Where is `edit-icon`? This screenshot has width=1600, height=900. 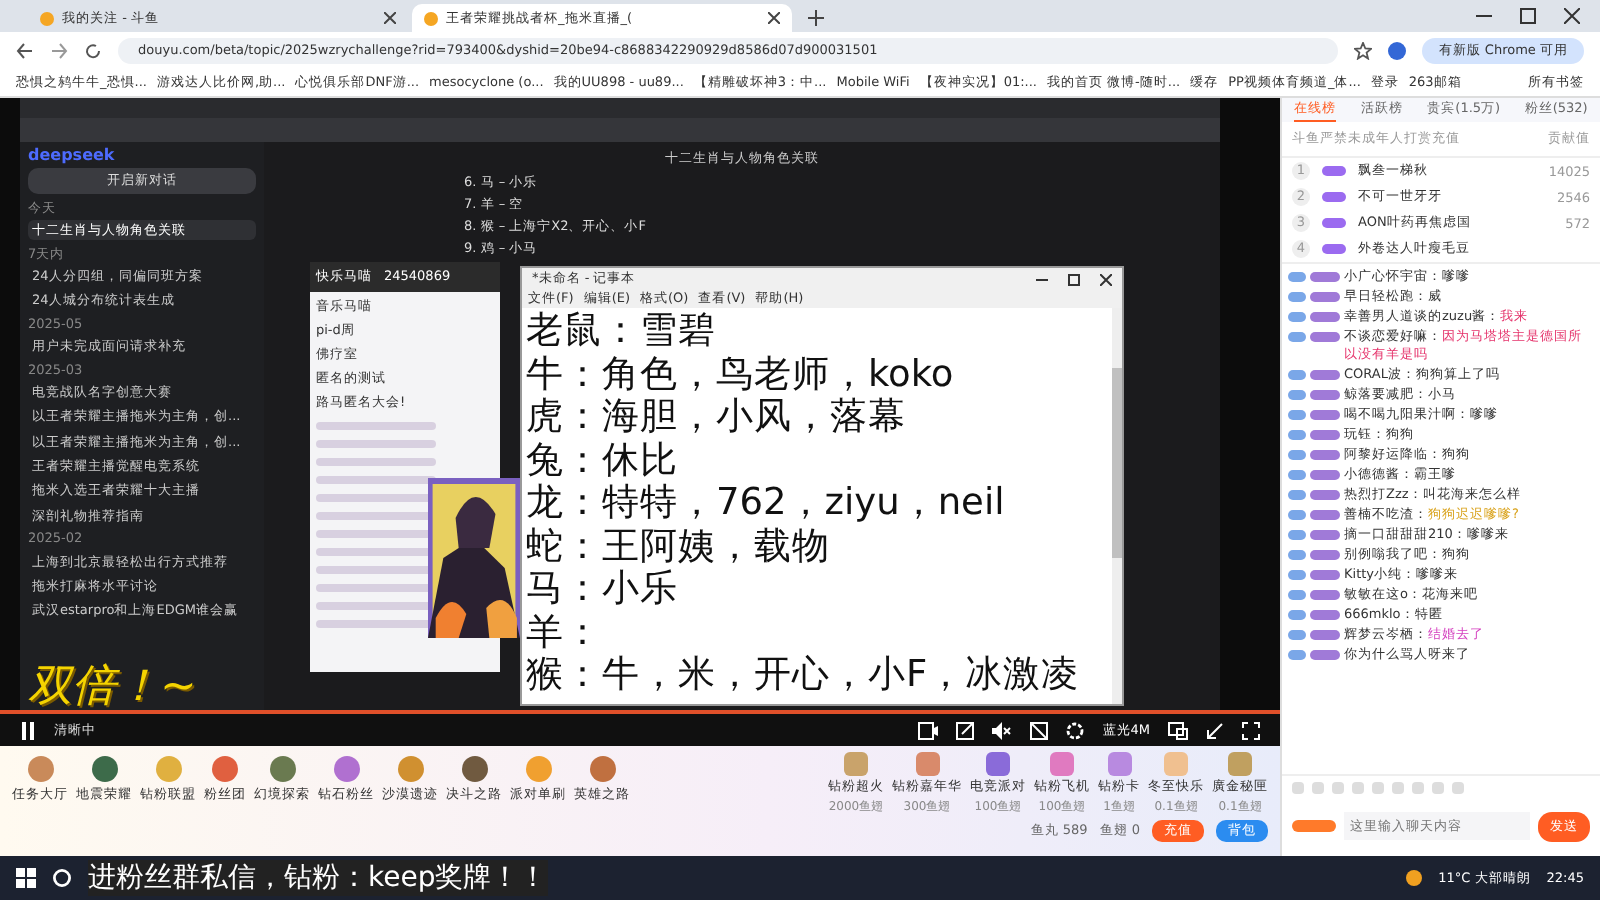 edit-icon is located at coordinates (965, 730).